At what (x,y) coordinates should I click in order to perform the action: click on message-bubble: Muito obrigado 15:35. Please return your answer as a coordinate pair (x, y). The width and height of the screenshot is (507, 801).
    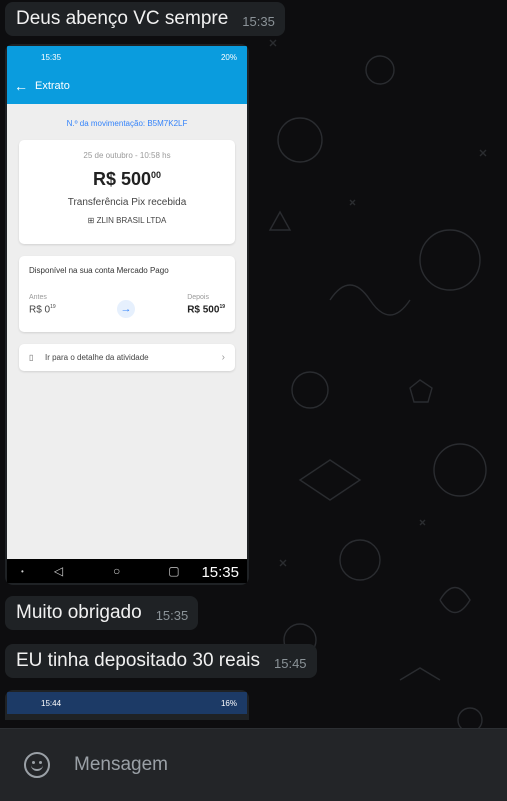
    Looking at the image, I should click on (102, 613).